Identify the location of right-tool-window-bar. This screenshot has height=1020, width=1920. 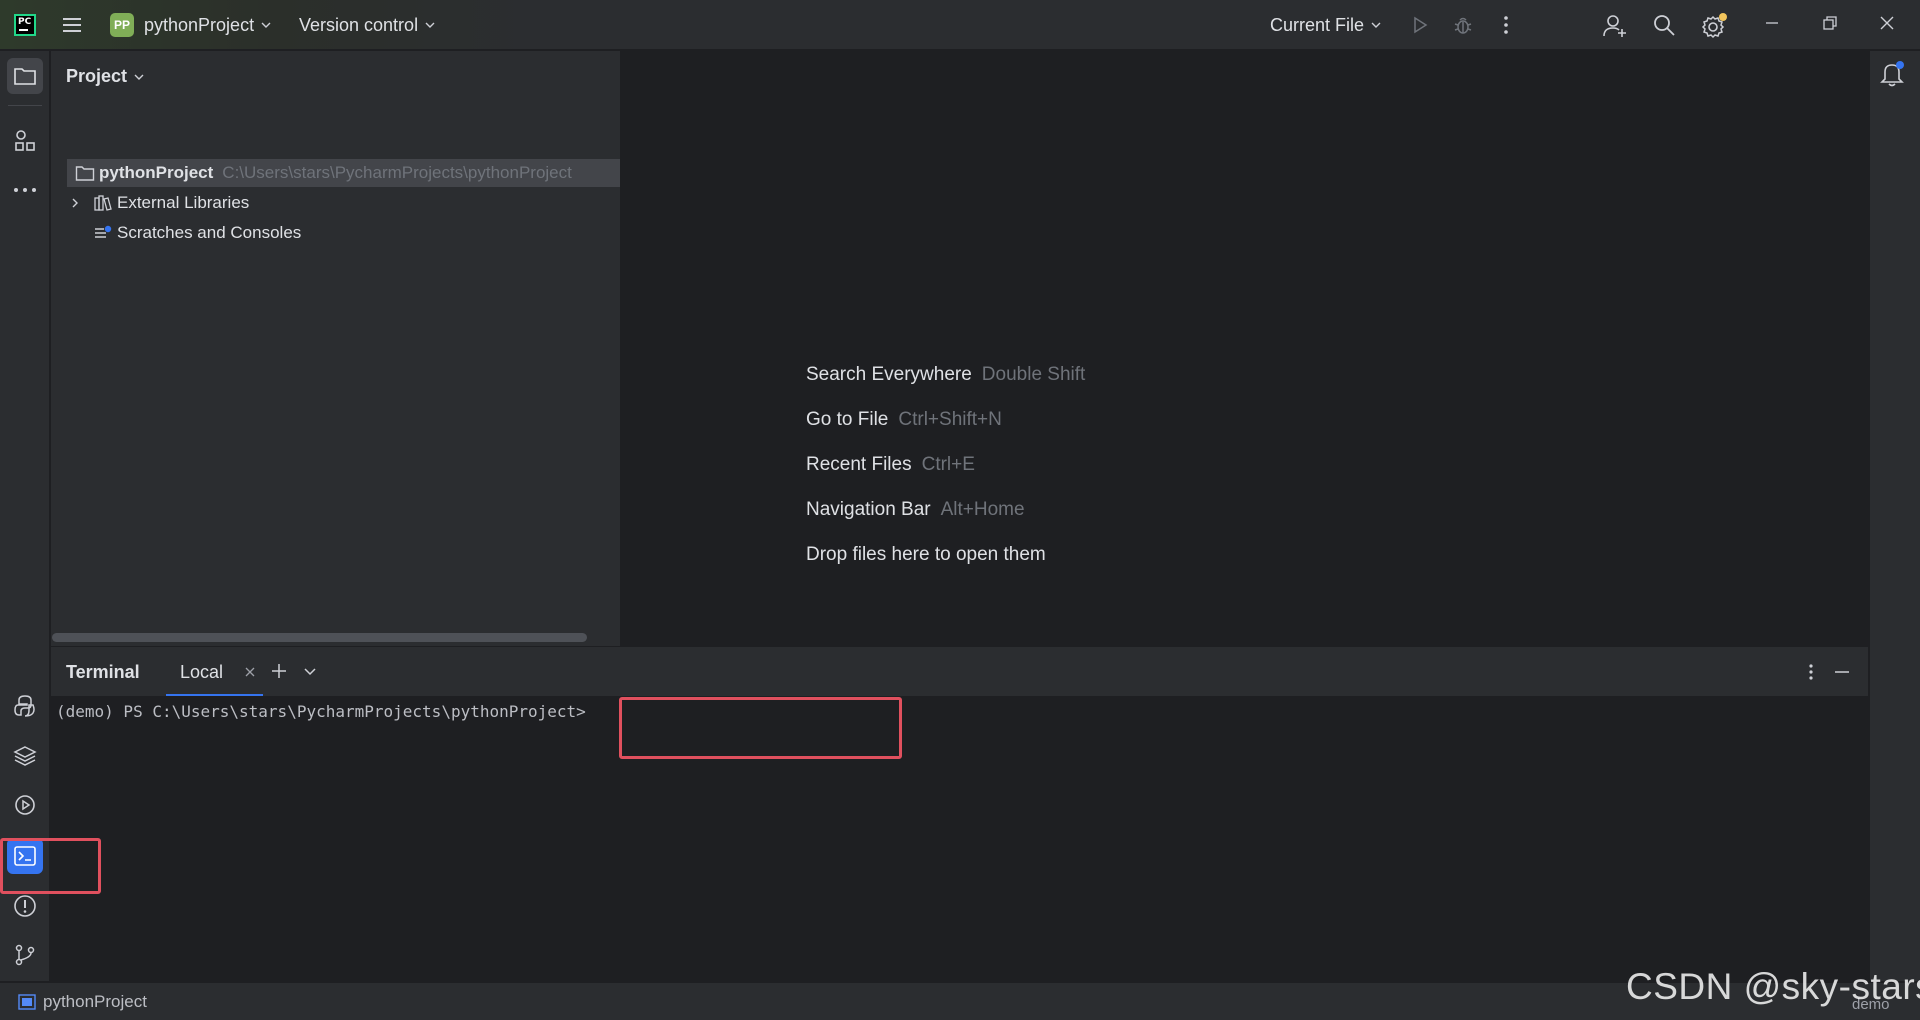
(1894, 516).